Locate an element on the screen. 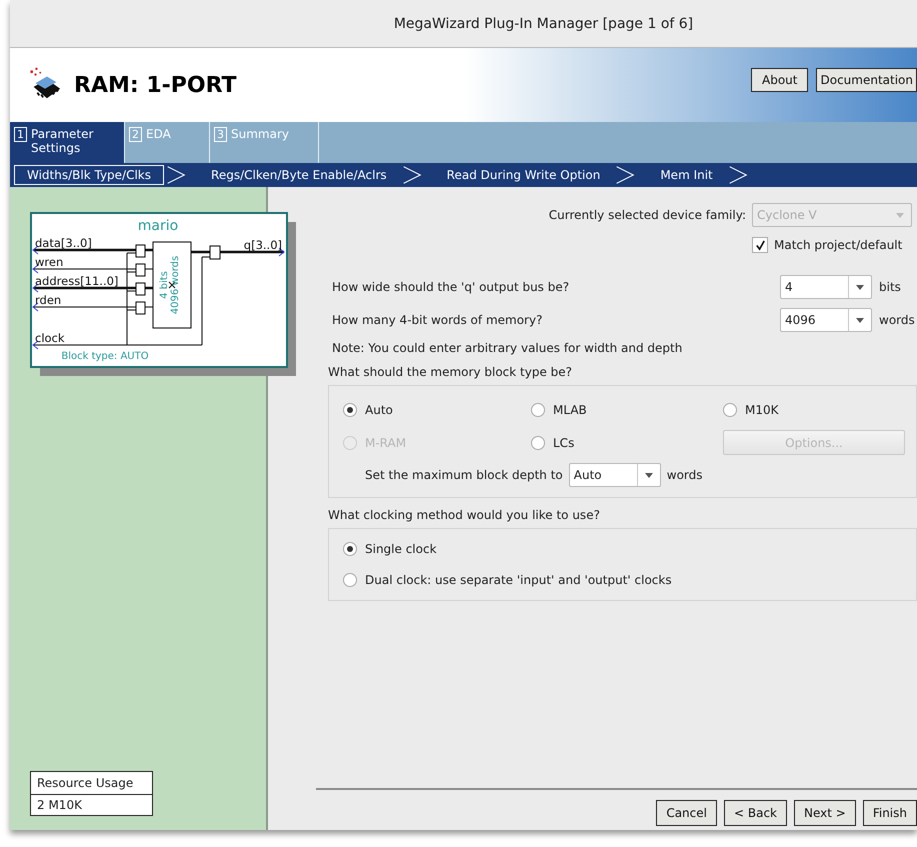 Image resolution: width=917 pixels, height=847 pixels. tab: 1 Parameter Settings is located at coordinates (67, 142).